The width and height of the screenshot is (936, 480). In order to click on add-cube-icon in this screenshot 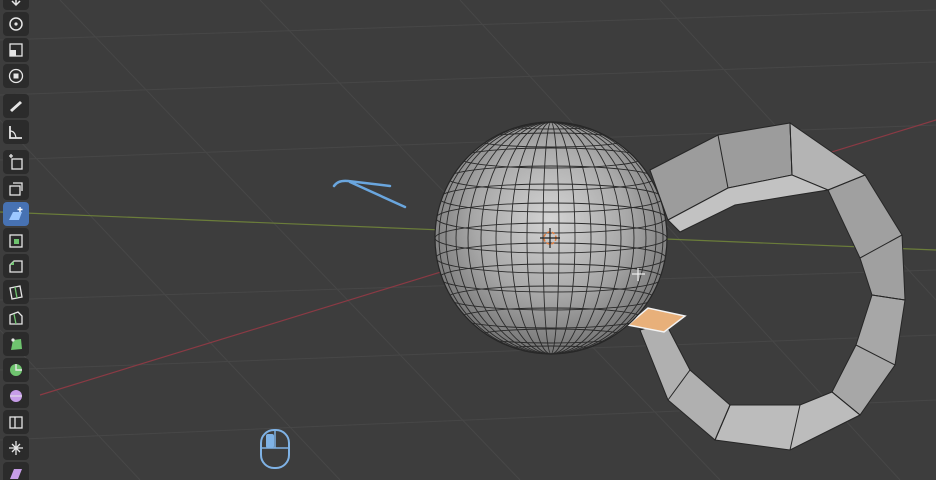, I will do `click(16, 162)`.